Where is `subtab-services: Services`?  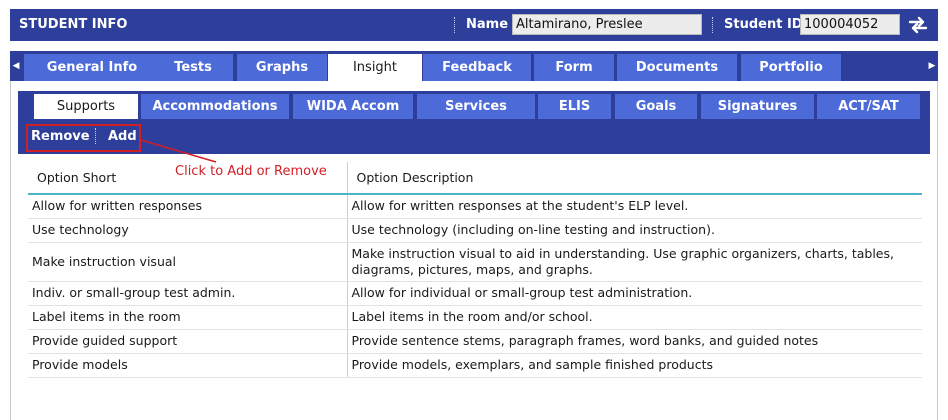 subtab-services: Services is located at coordinates (476, 106).